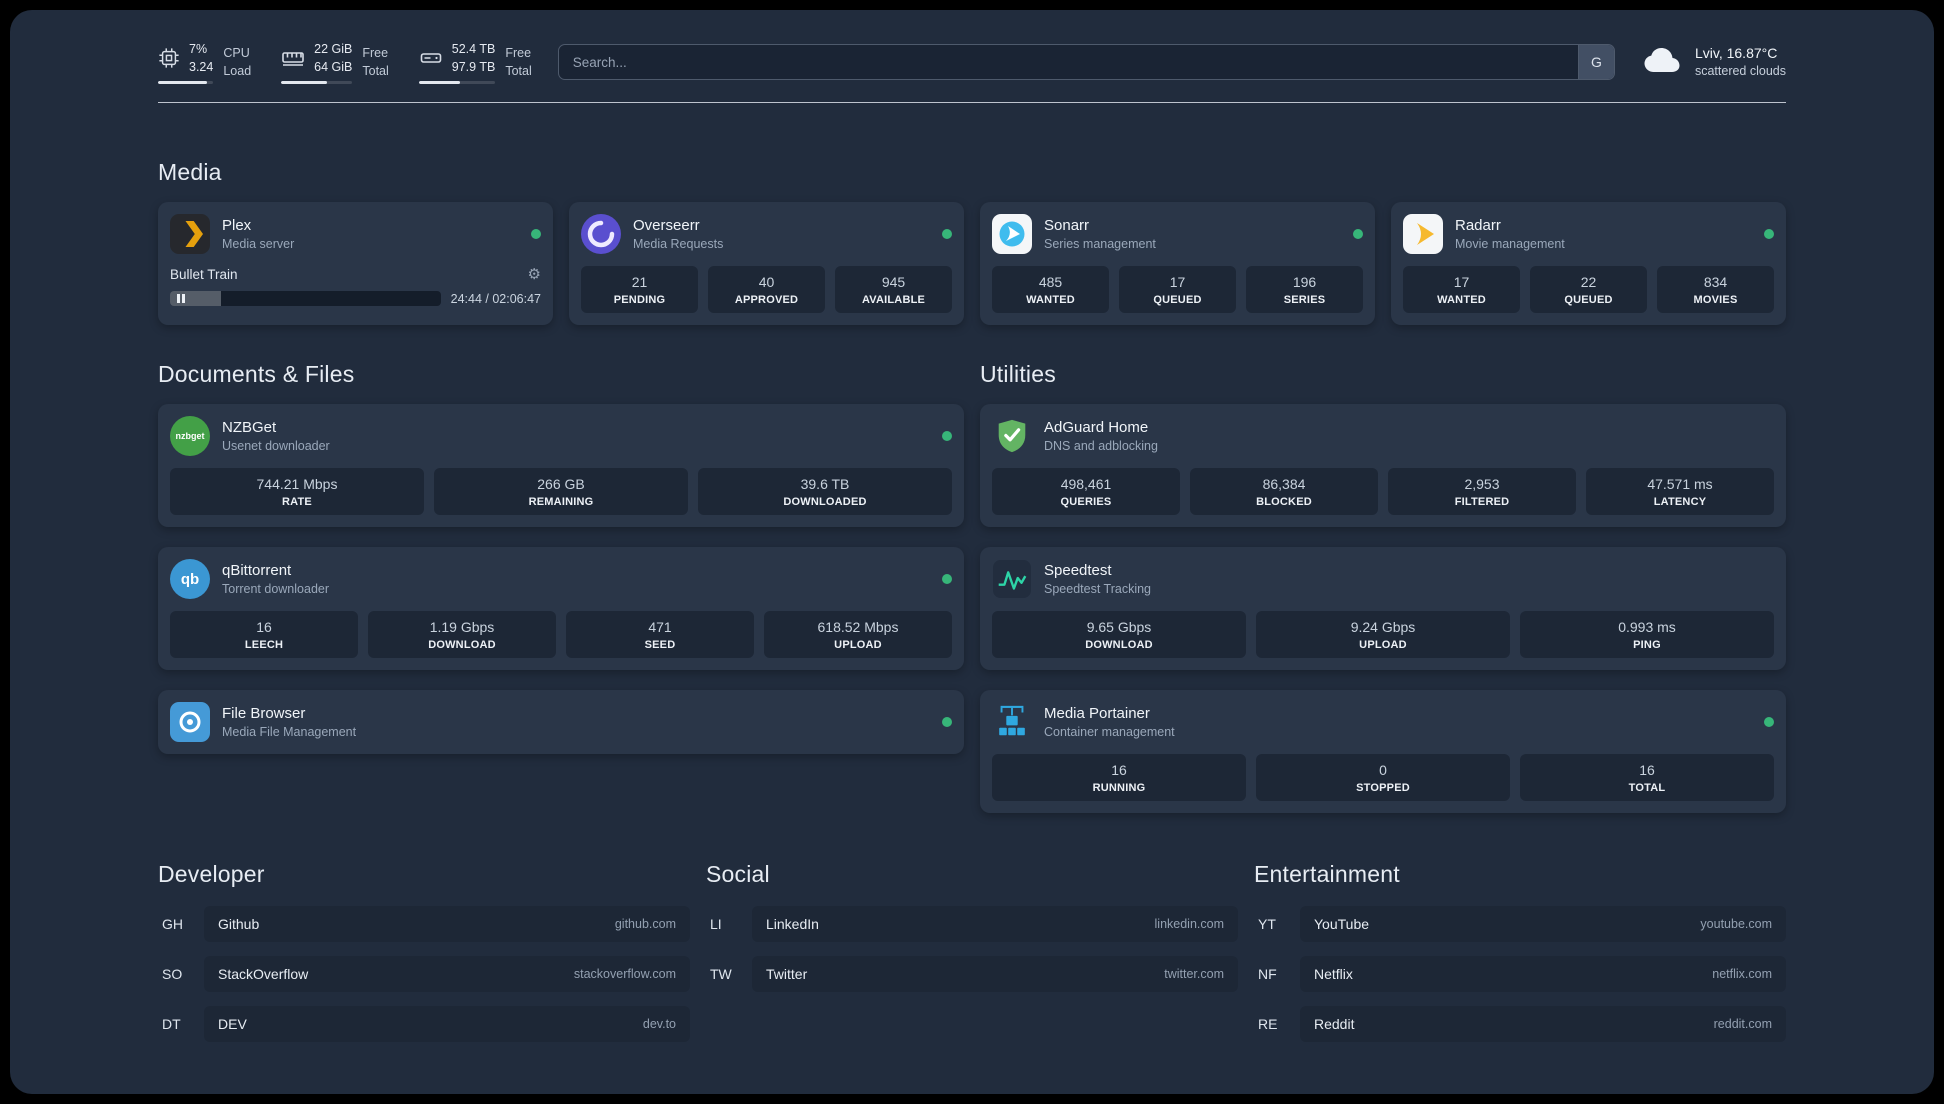  Describe the element at coordinates (1189, 924) in the screenshot. I see `bookmark-url: linkedin.com` at that location.